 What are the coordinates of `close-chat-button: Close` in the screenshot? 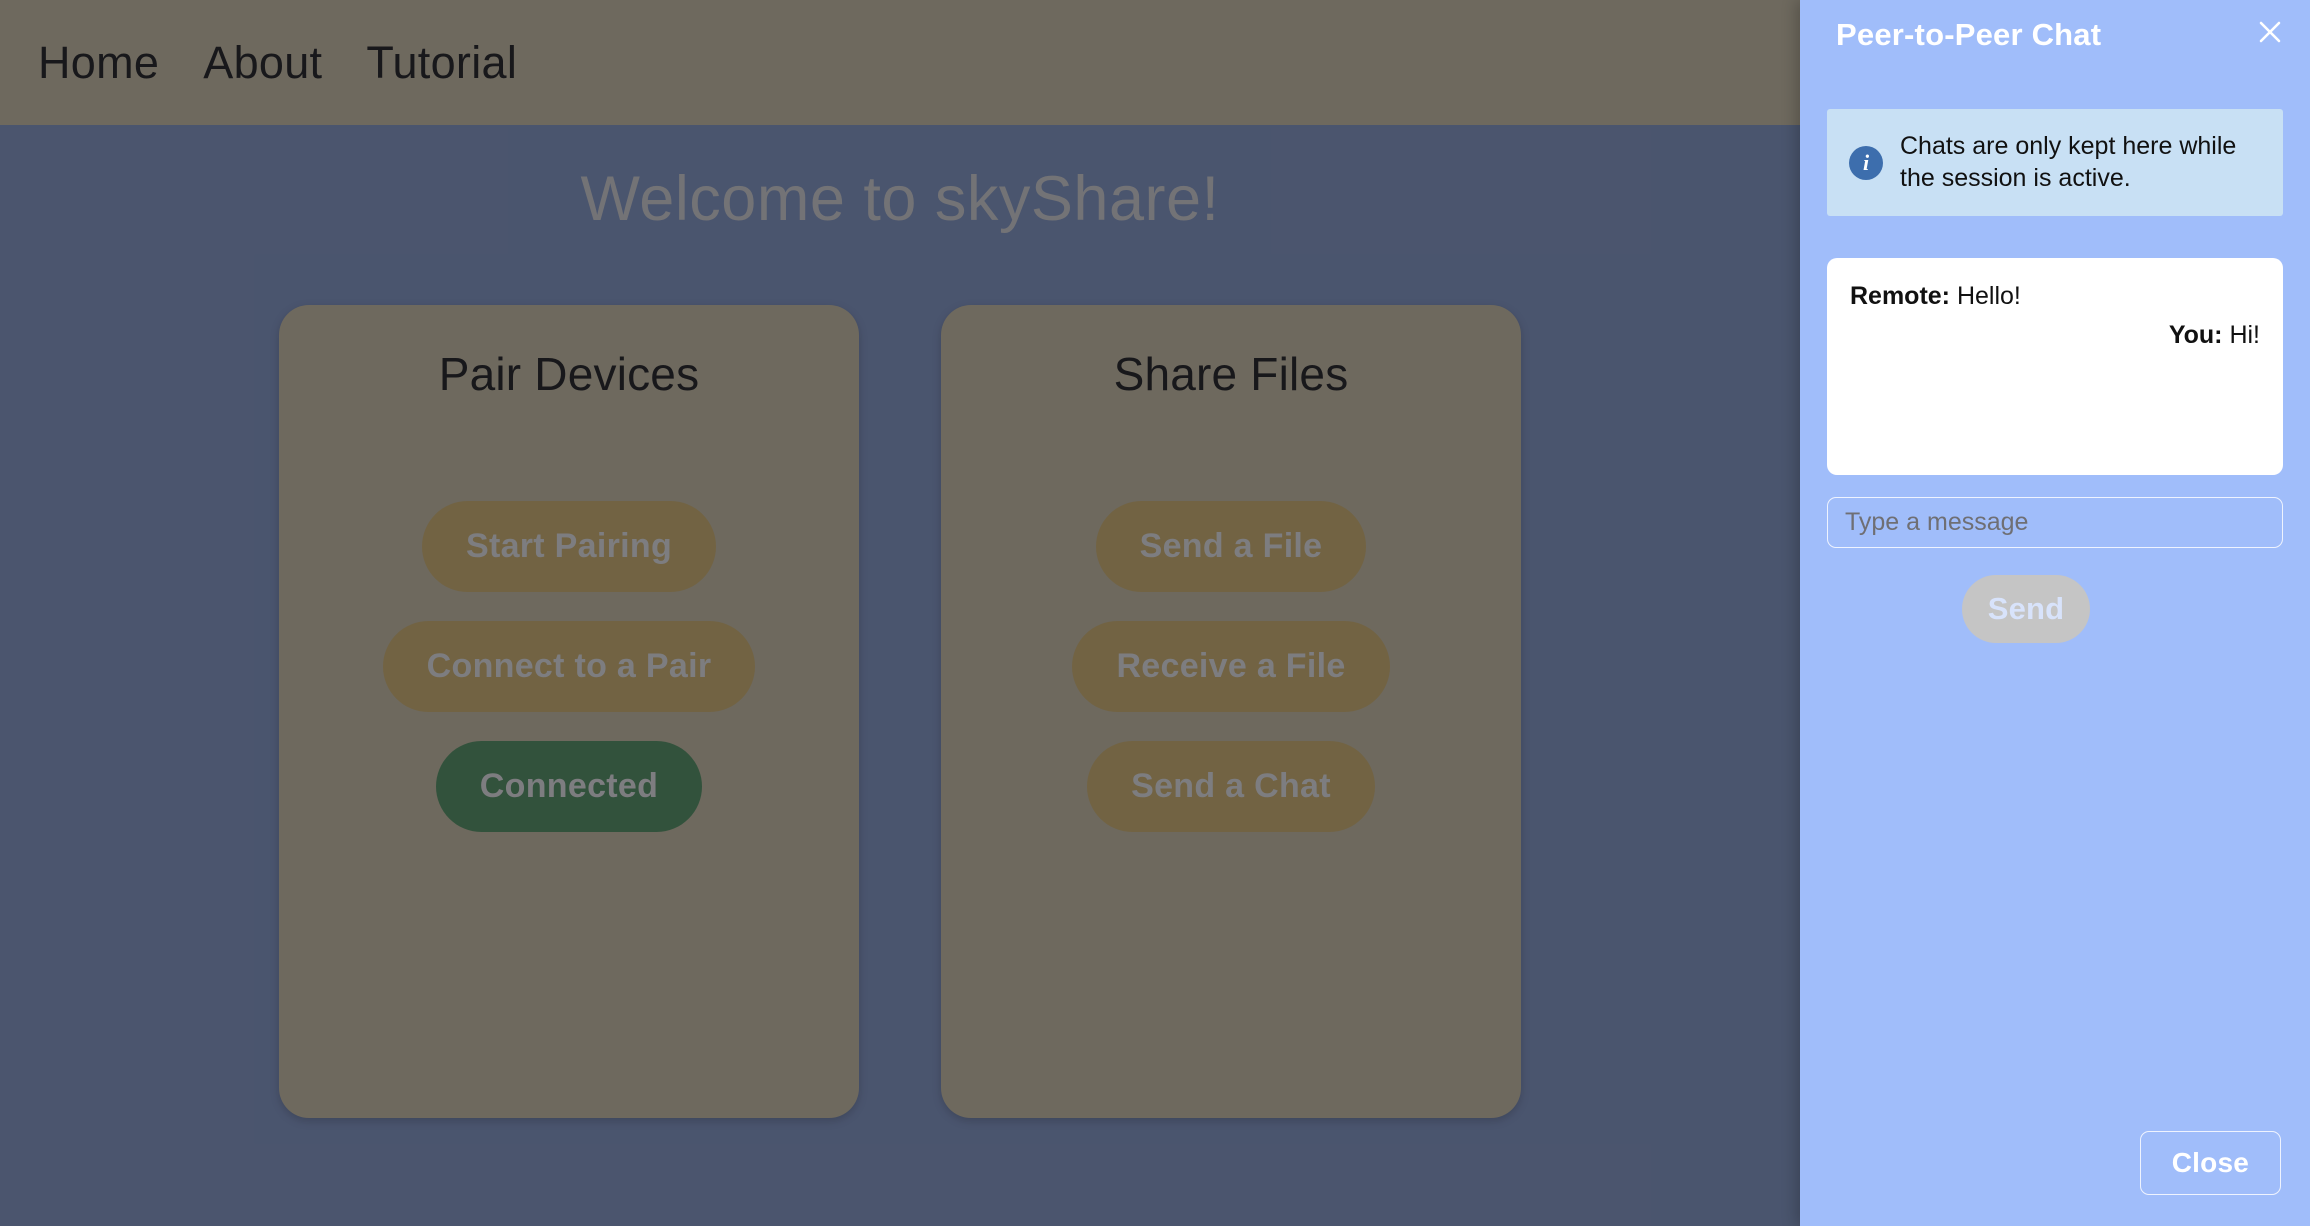 It's located at (2210, 1163).